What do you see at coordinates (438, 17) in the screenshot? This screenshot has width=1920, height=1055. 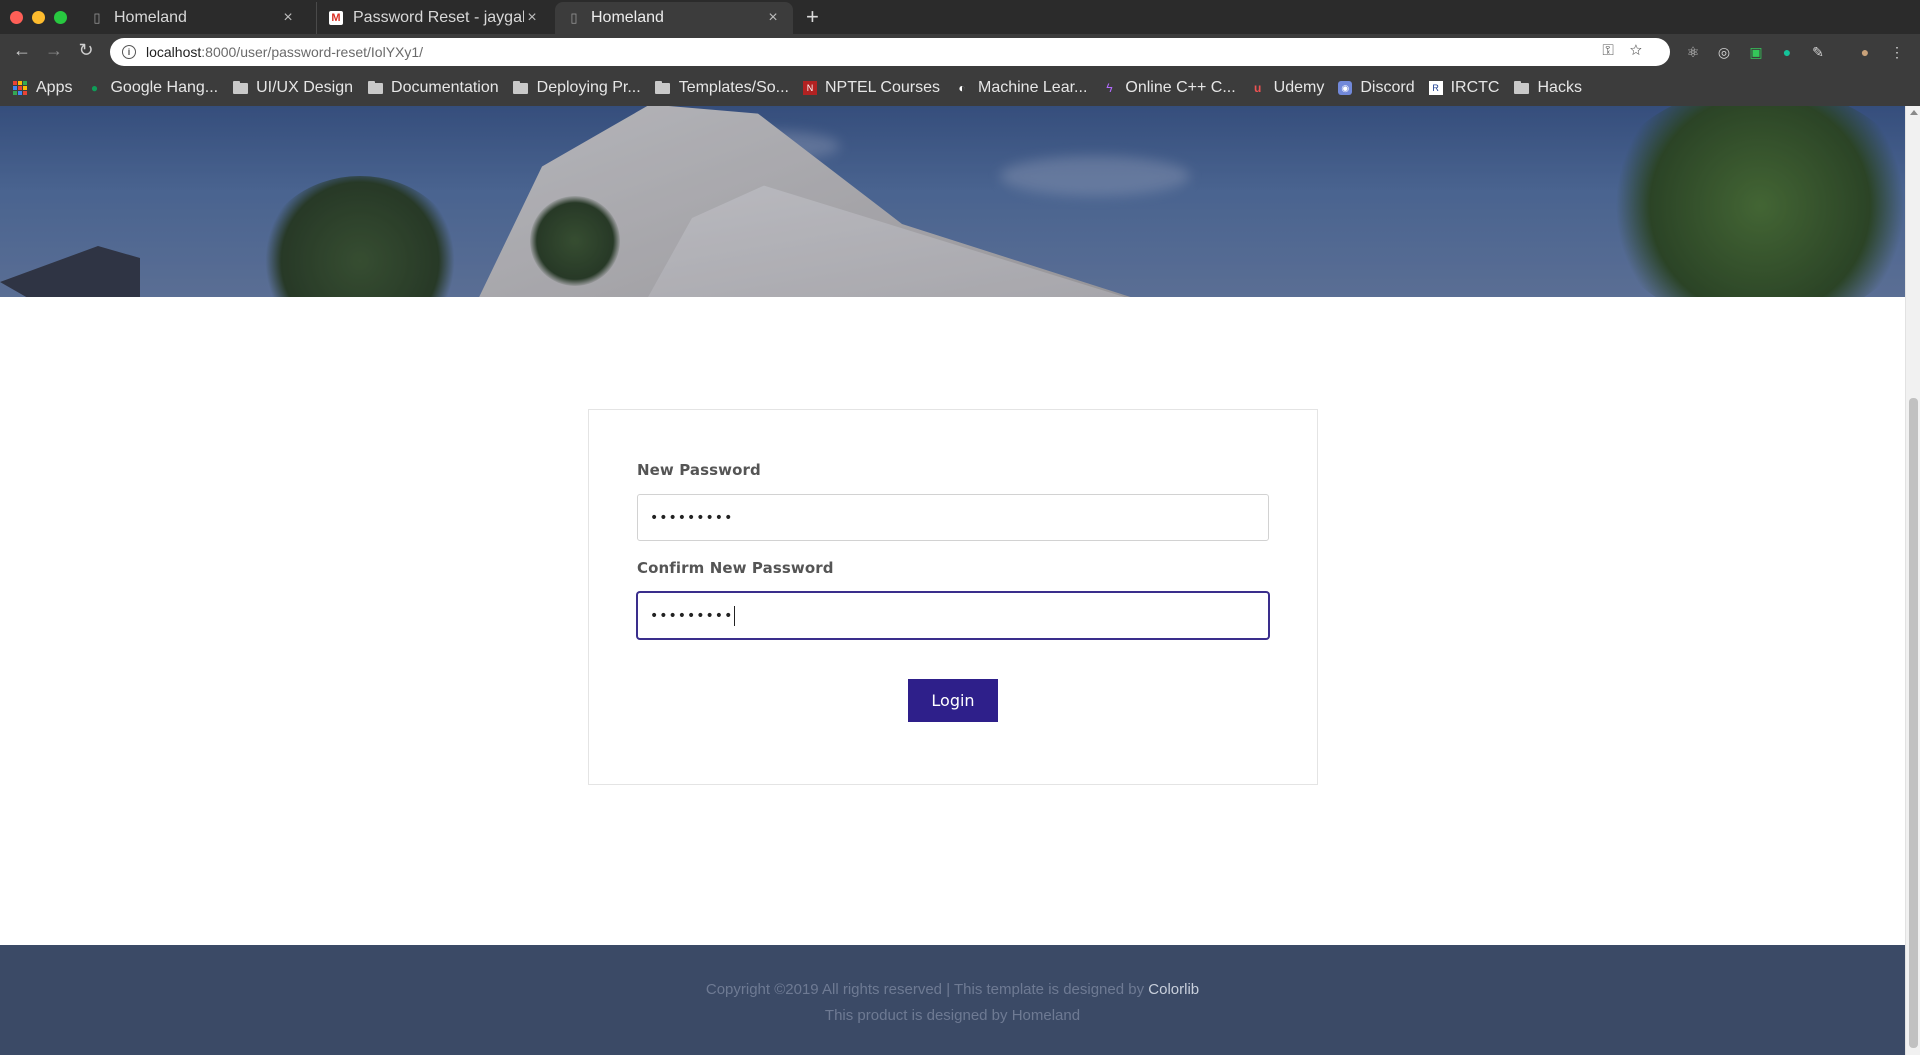 I see `tab-title: Password Reset - jaygala` at bounding box center [438, 17].